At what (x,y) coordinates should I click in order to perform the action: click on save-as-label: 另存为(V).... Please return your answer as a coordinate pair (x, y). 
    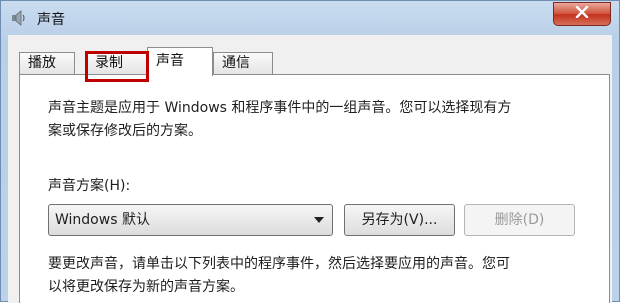
    Looking at the image, I should click on (399, 220).